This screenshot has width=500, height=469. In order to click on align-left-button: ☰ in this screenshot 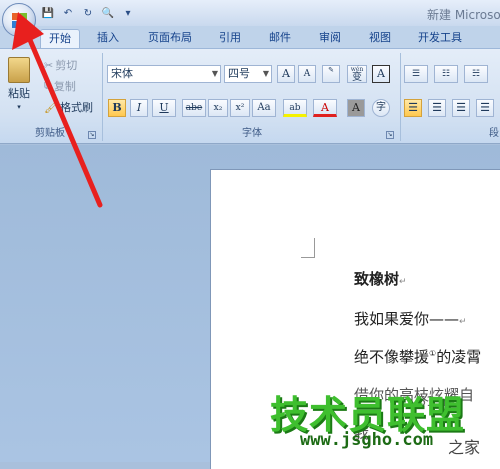, I will do `click(413, 108)`.